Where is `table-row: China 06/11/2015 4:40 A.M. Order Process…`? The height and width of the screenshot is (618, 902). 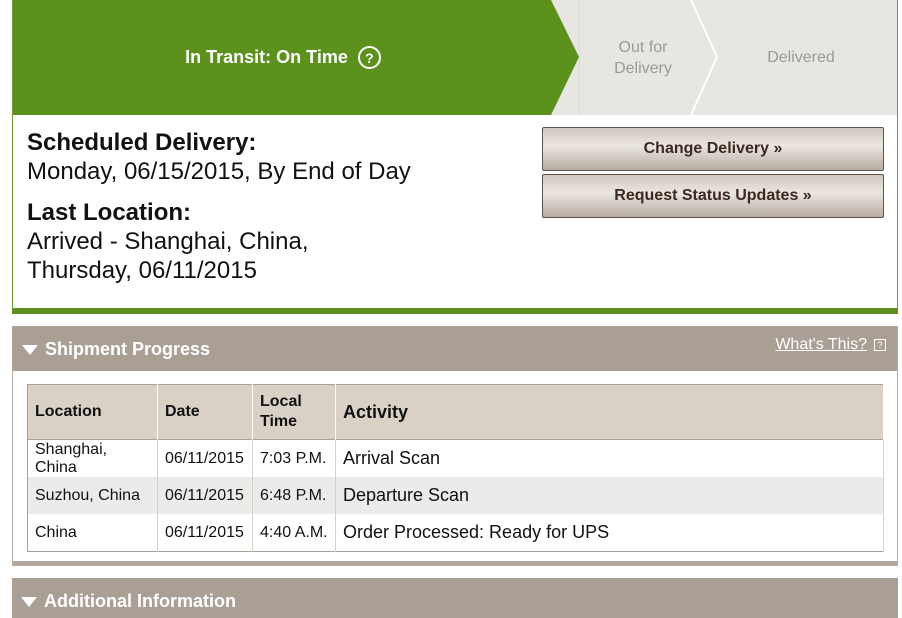
table-row: China 06/11/2015 4:40 A.M. Order Process… is located at coordinates (455, 533).